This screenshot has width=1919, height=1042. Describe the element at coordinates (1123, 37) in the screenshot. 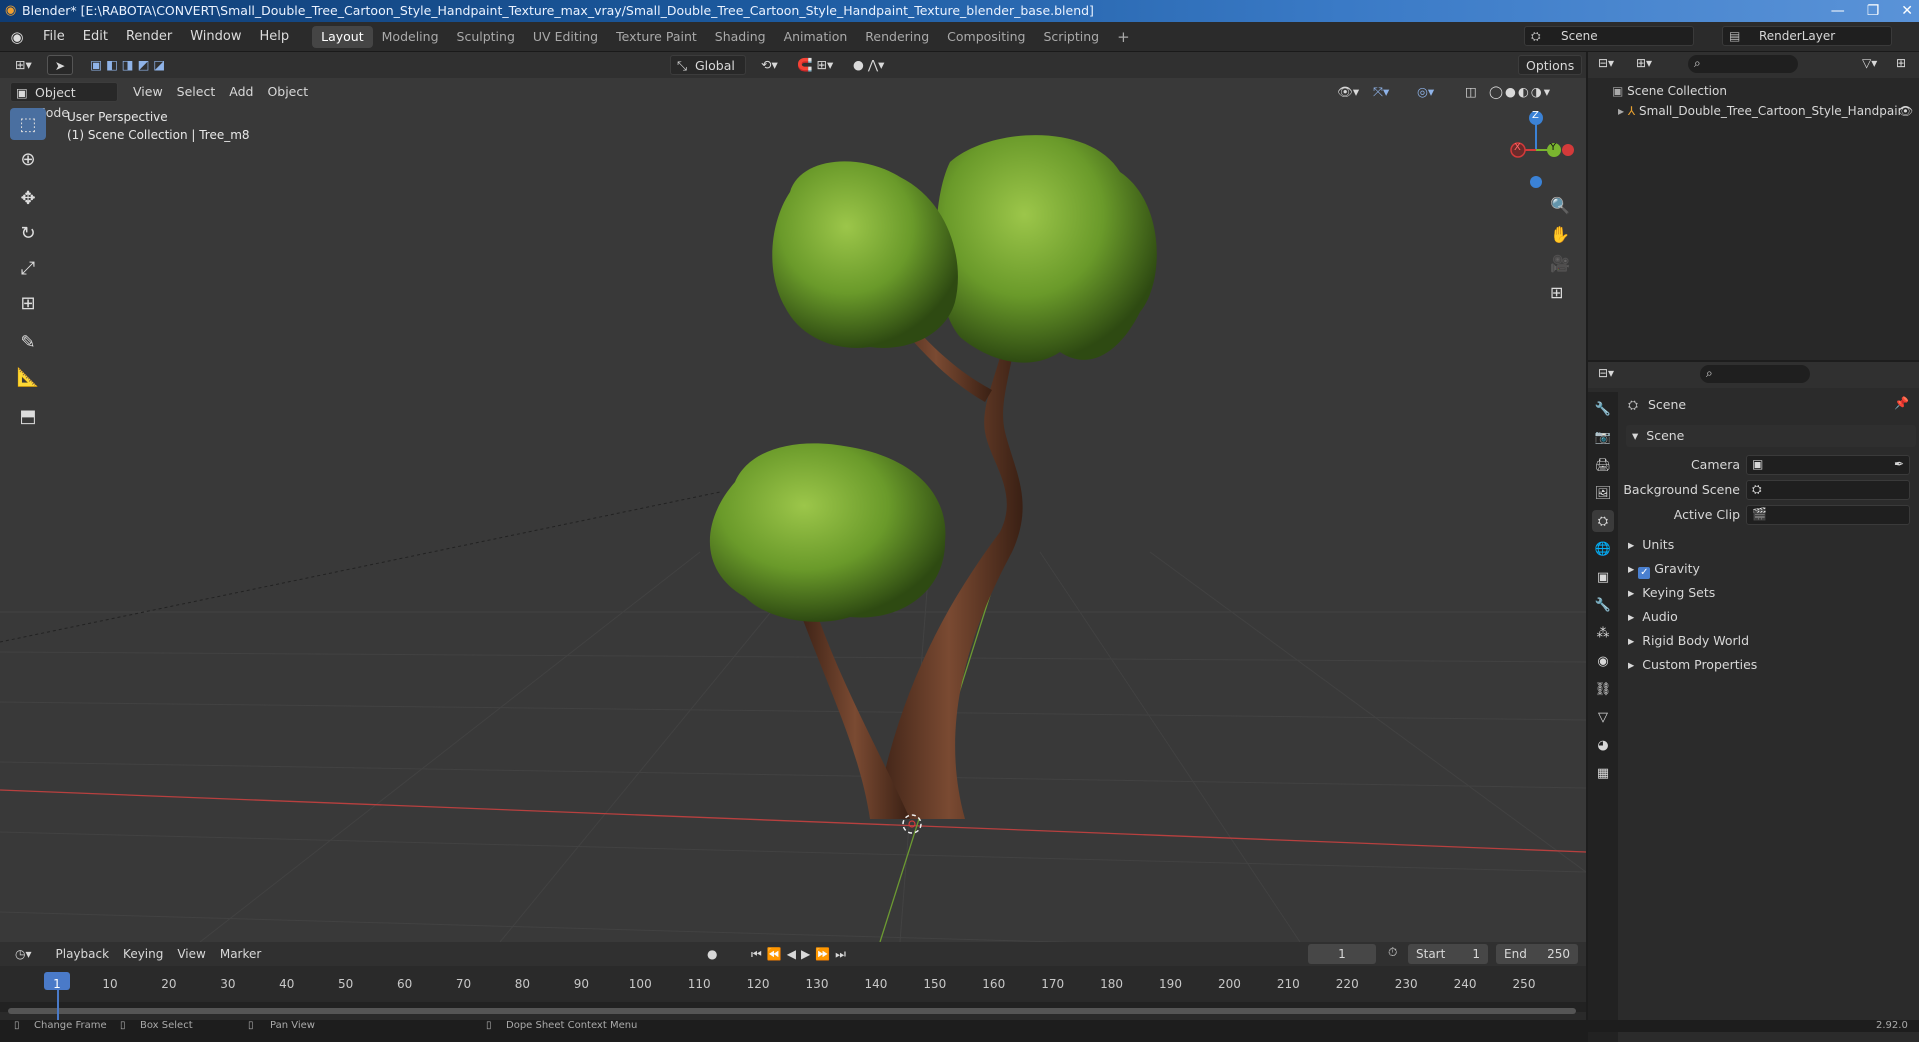

I see `add-workspace-icon: +` at that location.